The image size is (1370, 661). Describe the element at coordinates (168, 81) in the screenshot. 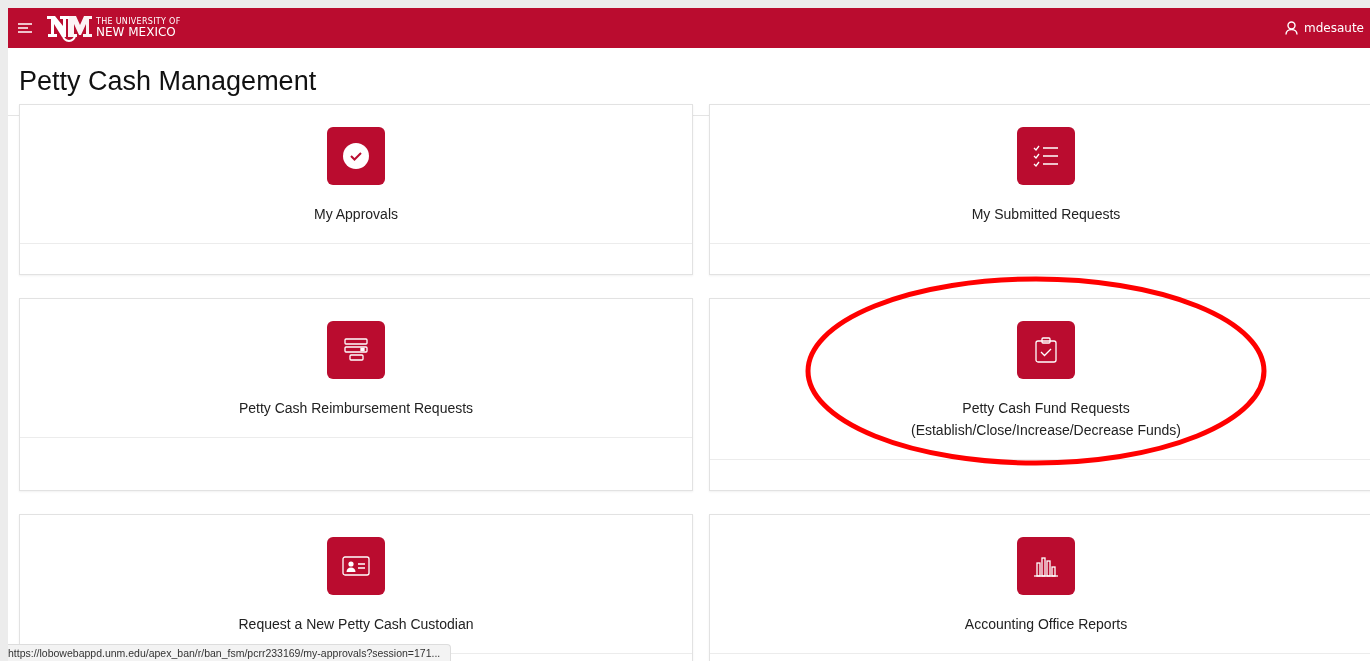

I see `page-title: Petty Cash Management` at that location.